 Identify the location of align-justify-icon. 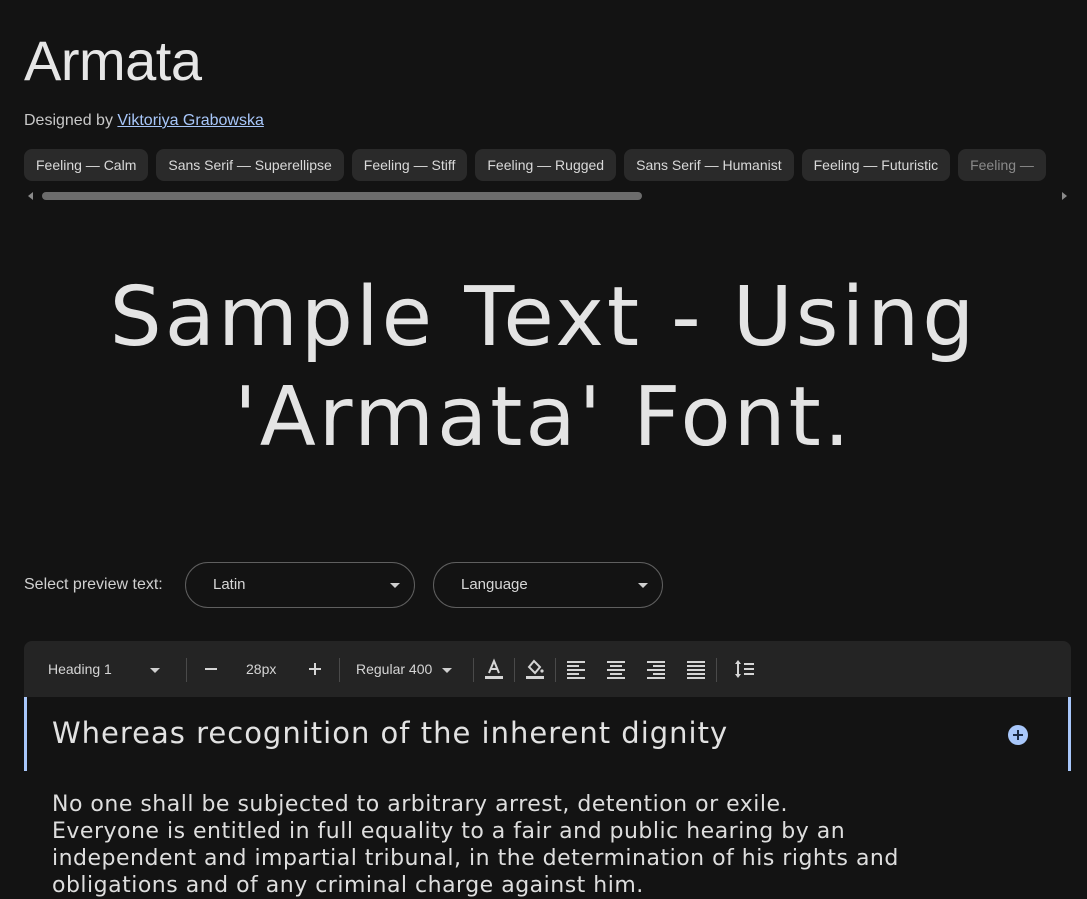
(696, 669).